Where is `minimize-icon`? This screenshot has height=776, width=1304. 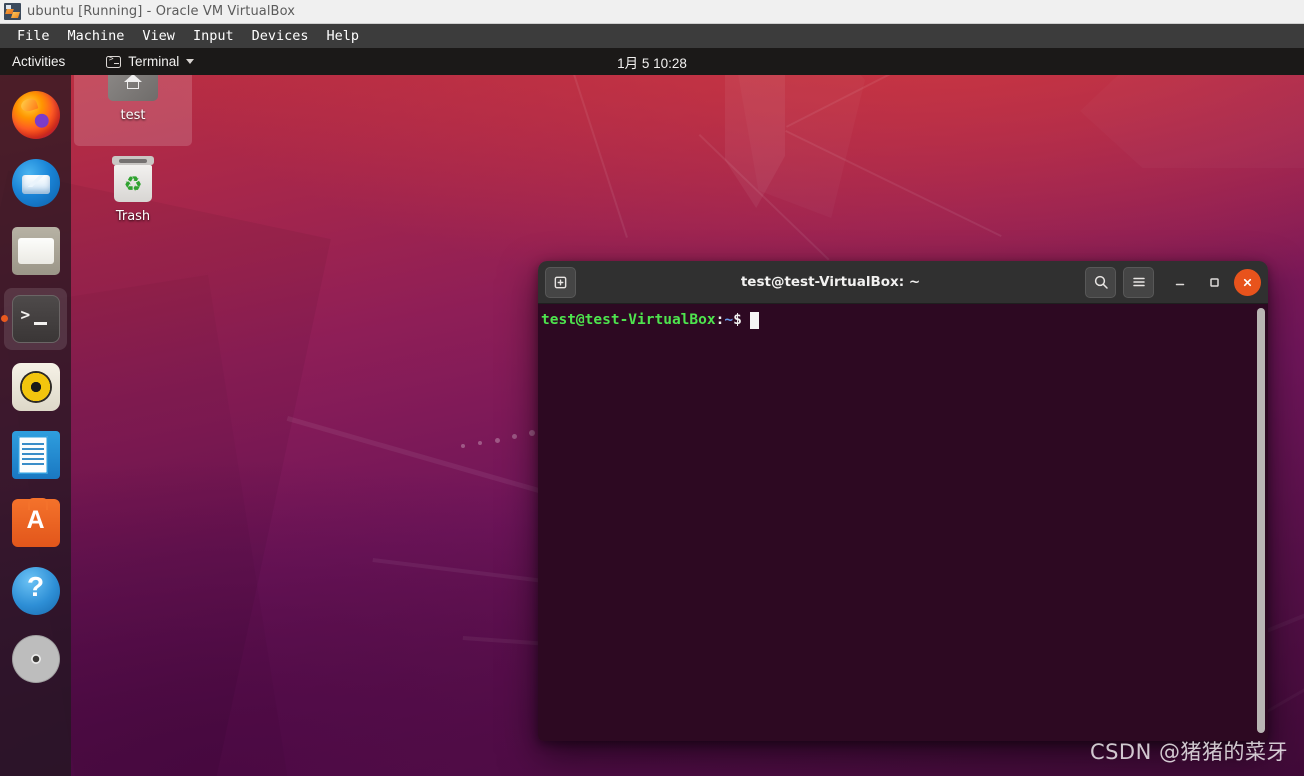
minimize-icon is located at coordinates (1179, 284).